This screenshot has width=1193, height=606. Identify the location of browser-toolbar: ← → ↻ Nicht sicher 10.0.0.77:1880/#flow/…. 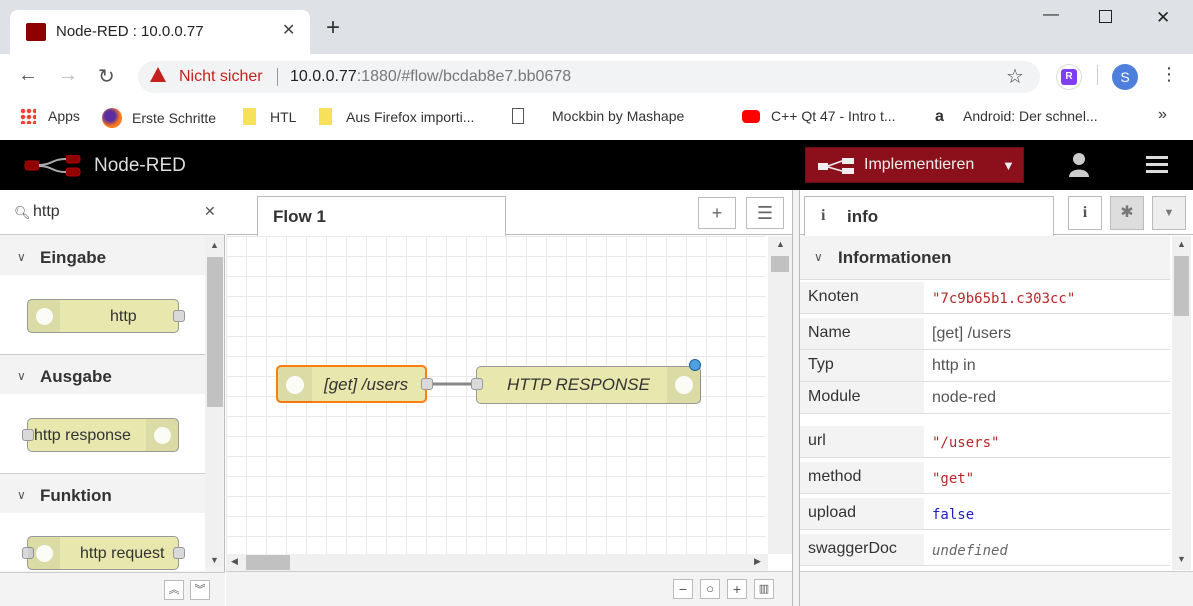
(596, 77).